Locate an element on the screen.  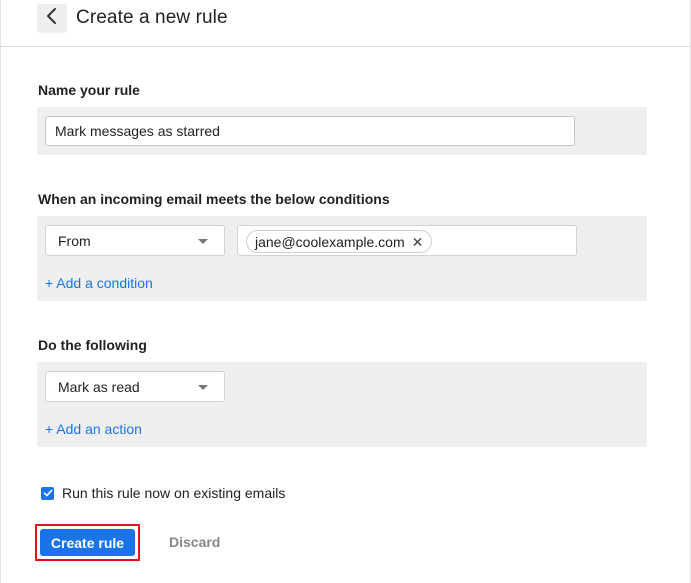
checkmark-icon is located at coordinates (47, 493).